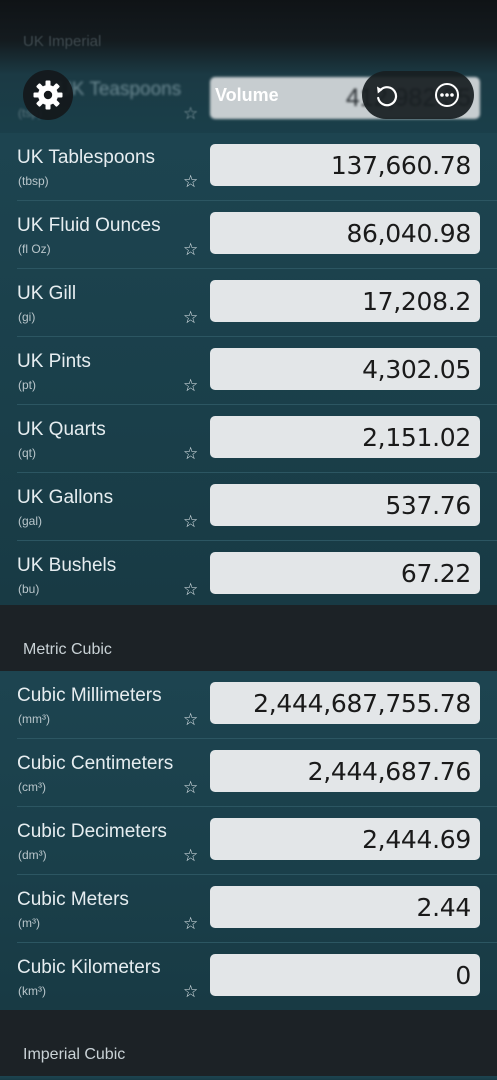 The image size is (497, 1080). I want to click on value-field: 0, so click(345, 975).